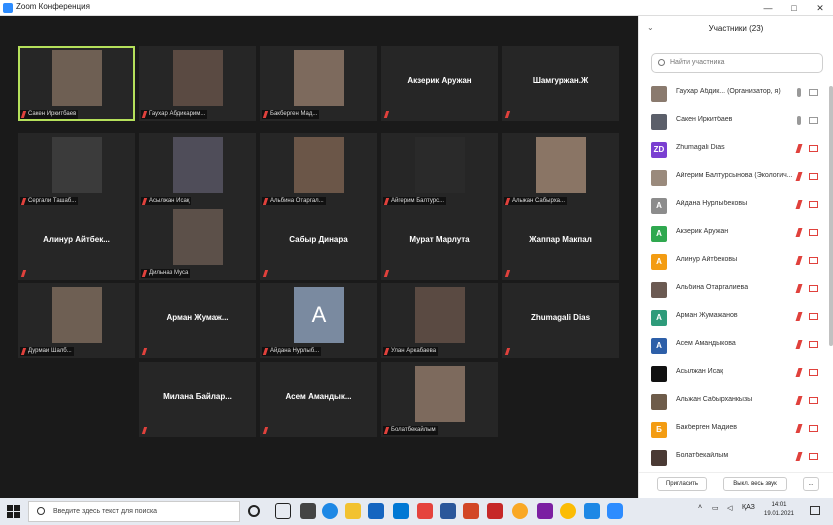 This screenshot has width=833, height=525. Describe the element at coordinates (734, 208) in the screenshot. I see `participant-row: A Айдана Нурлыбековы` at that location.